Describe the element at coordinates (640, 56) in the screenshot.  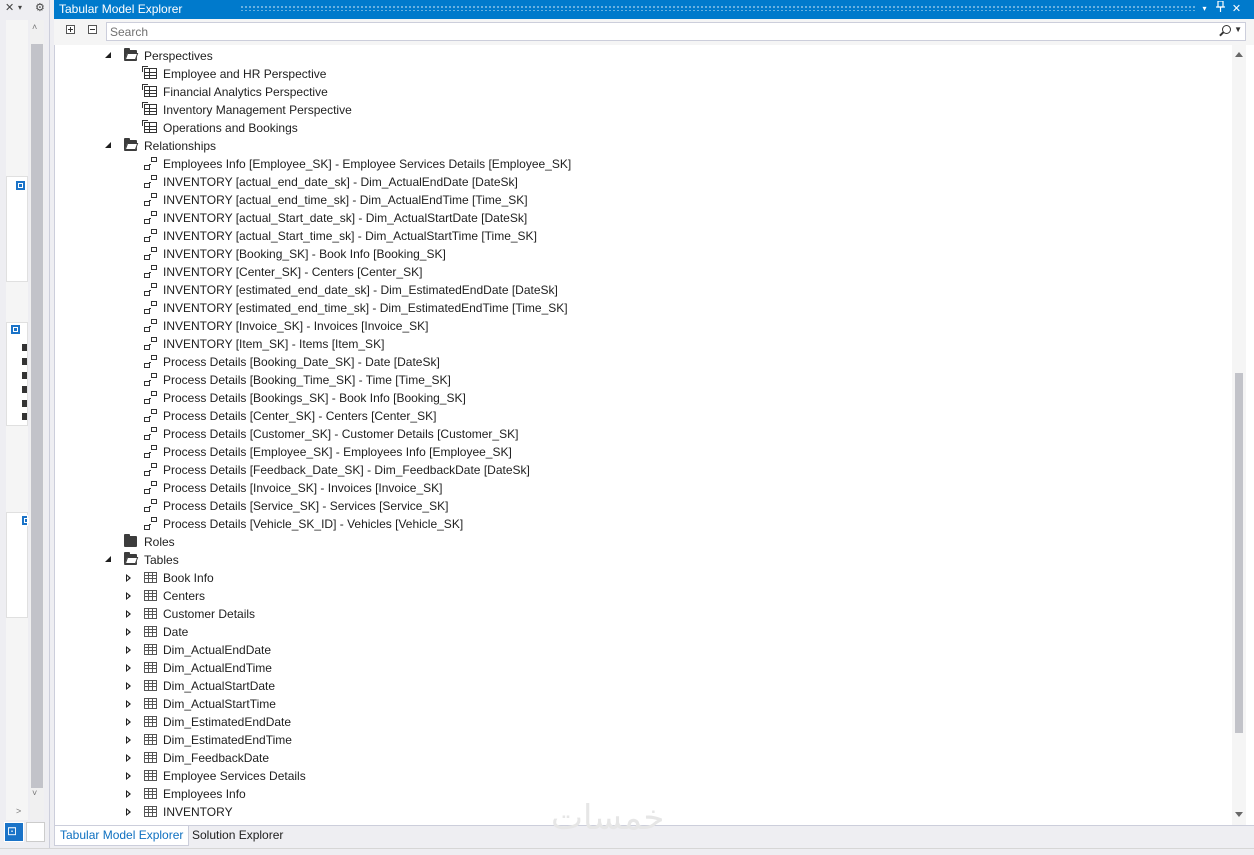
I see `tree-folder-perspectives: Perspectives` at that location.